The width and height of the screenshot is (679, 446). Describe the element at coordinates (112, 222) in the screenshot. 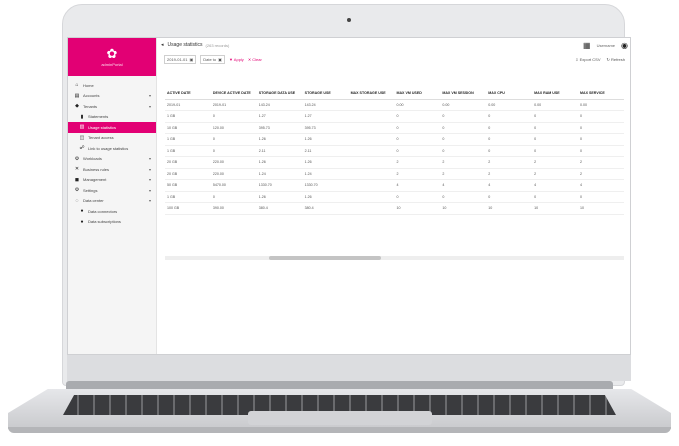

I see `sidebar-item-data-subscriptions: ● Data subscriptions` at that location.